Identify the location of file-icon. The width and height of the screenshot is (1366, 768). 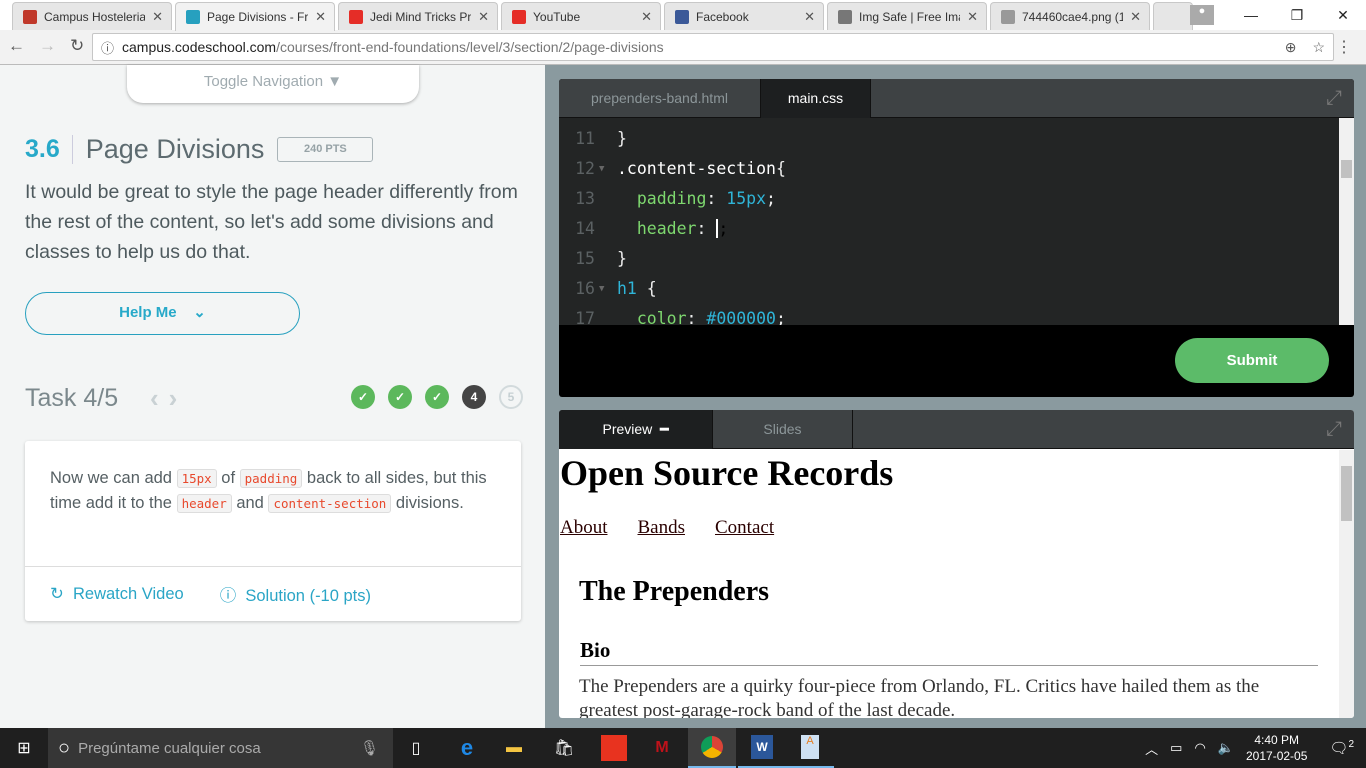
(1008, 16).